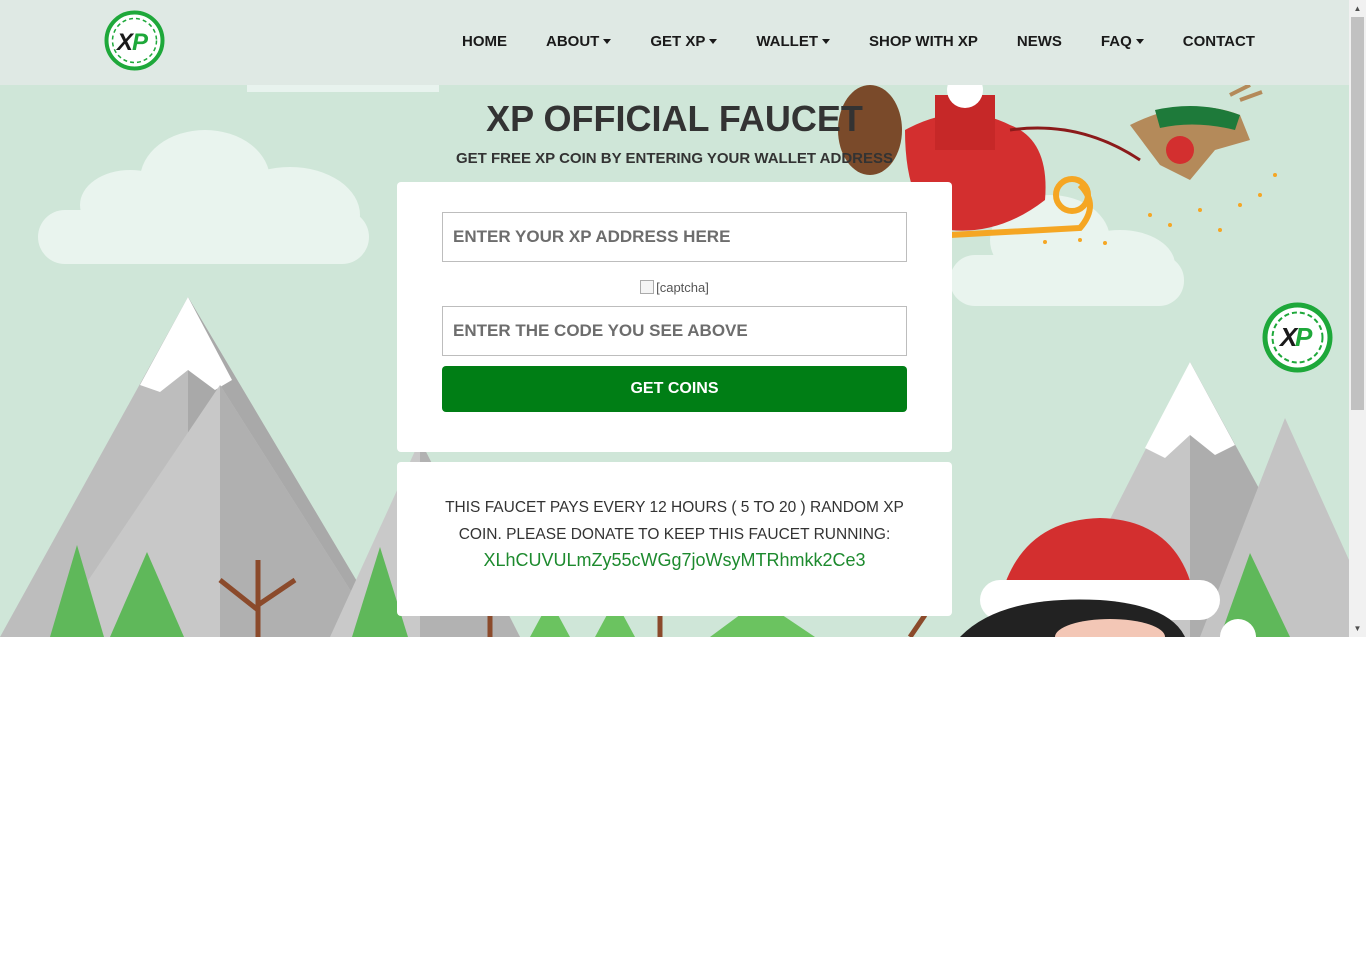 The height and width of the screenshot is (978, 1366). I want to click on captcha-alt-text: [captcha], so click(682, 287).